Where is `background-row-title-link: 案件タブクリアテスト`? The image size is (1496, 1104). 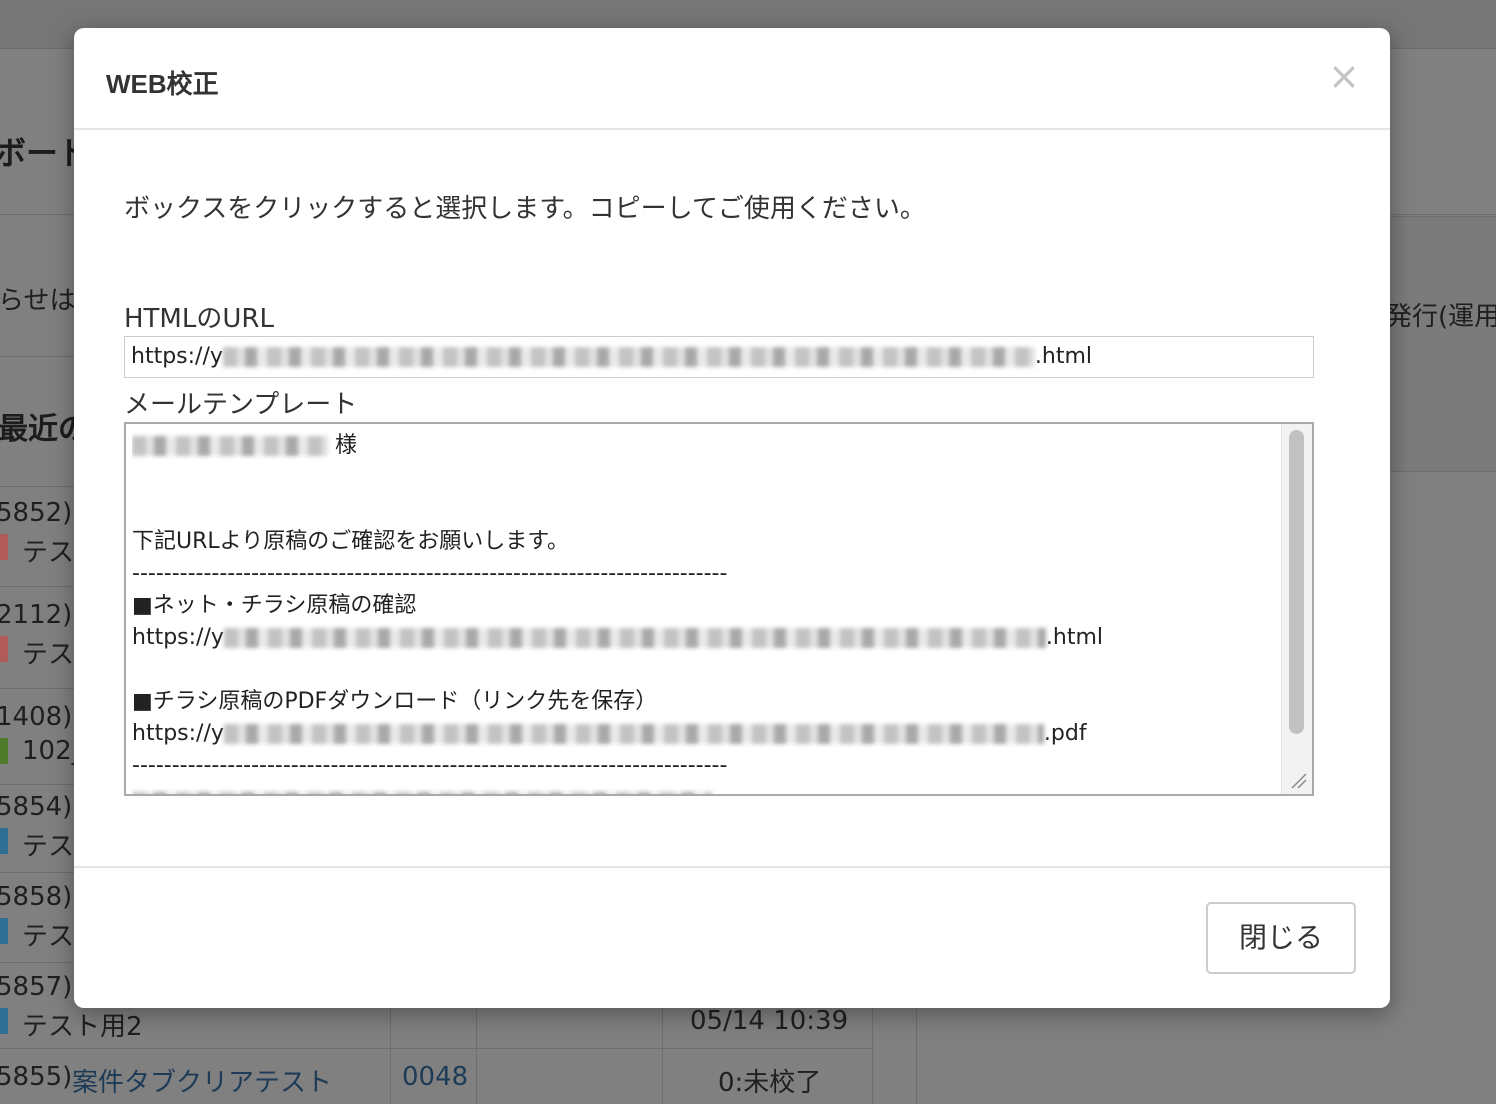
background-row-title-link: 案件タブクリアテスト is located at coordinates (202, 1080).